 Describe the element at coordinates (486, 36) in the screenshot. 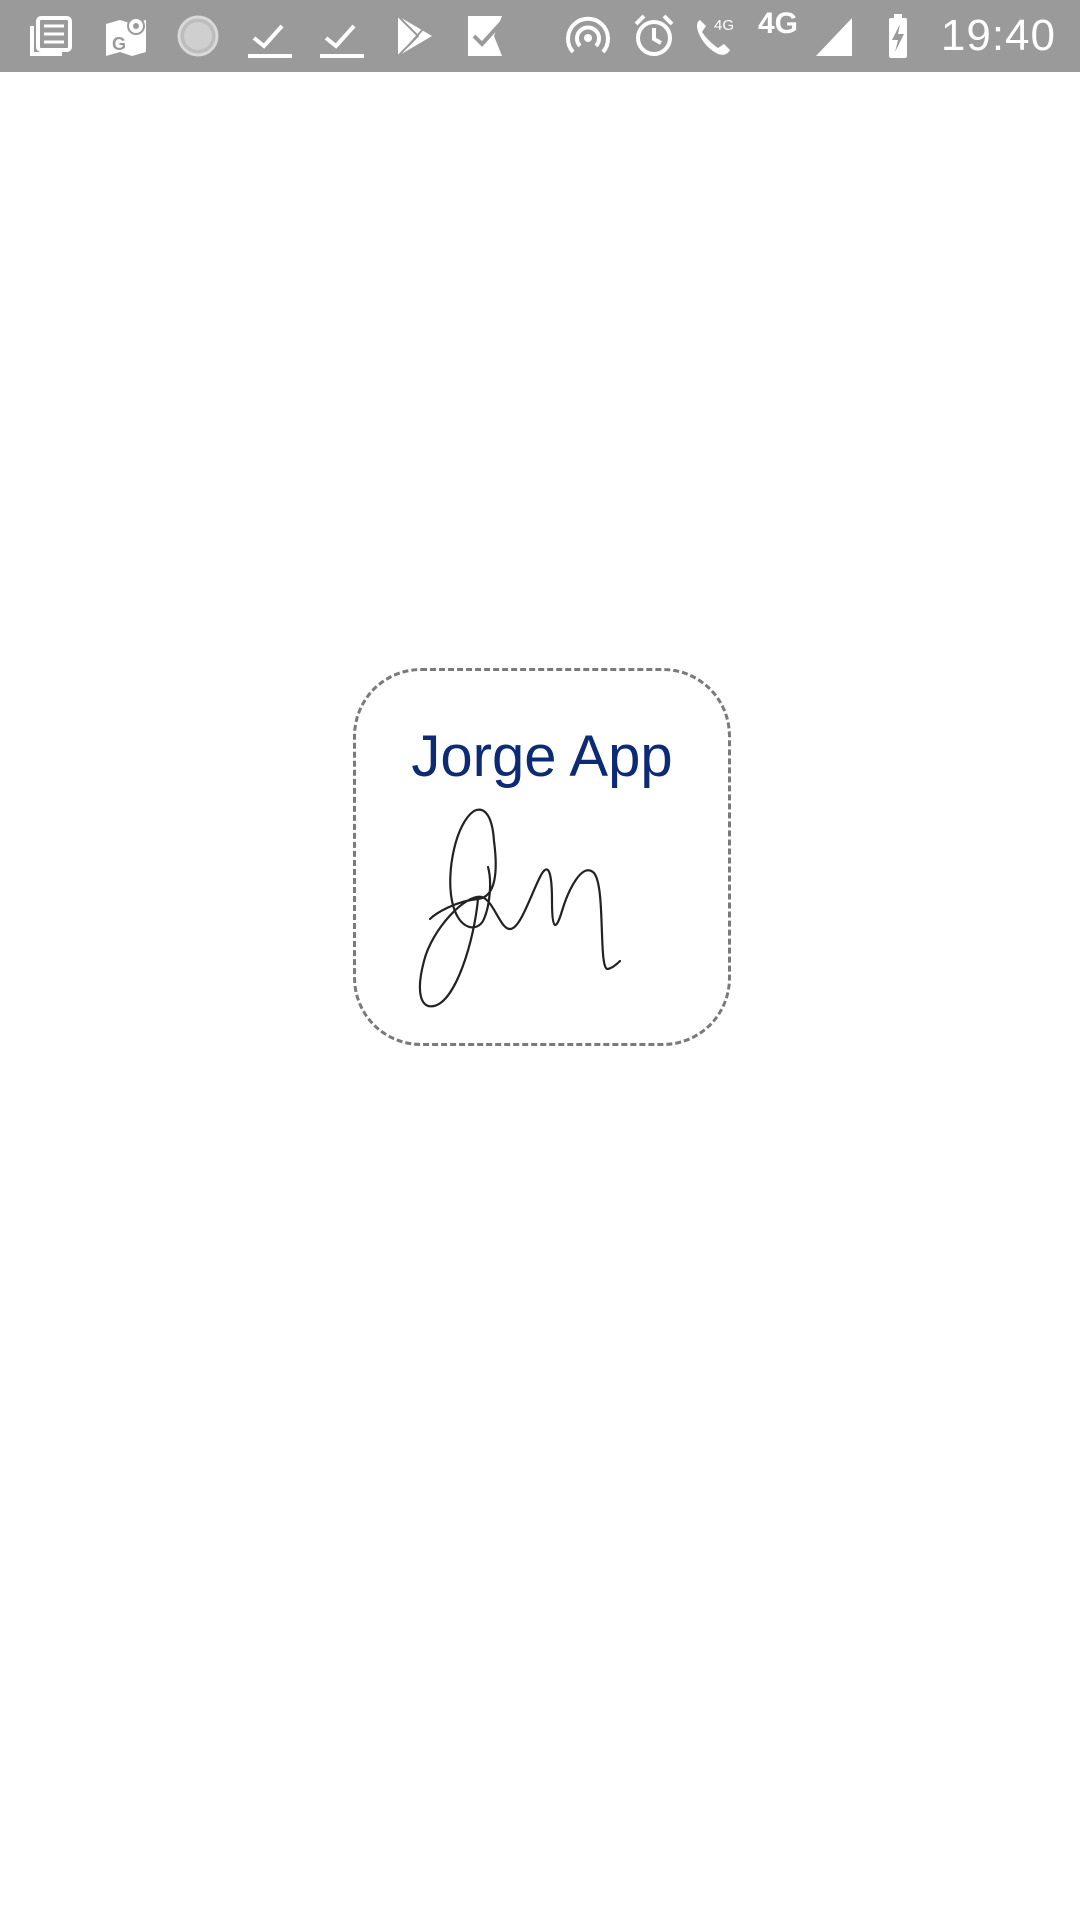

I see `task-check-icon` at that location.